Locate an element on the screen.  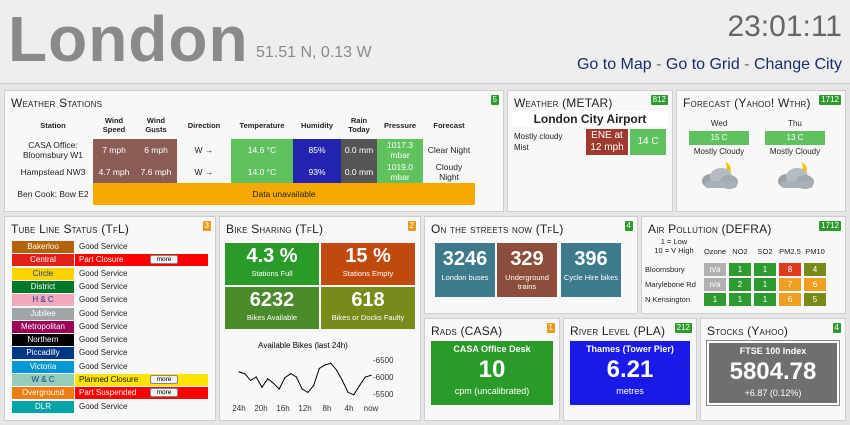
stocks-sub: +6.87 (0.12%) is located at coordinates (773, 393).